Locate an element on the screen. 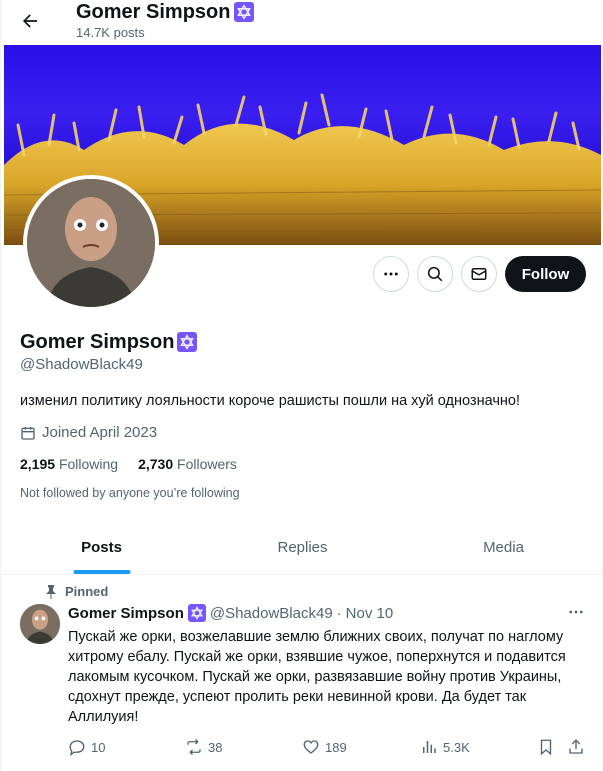 The width and height of the screenshot is (603, 771). avatar-image is located at coordinates (91, 243).